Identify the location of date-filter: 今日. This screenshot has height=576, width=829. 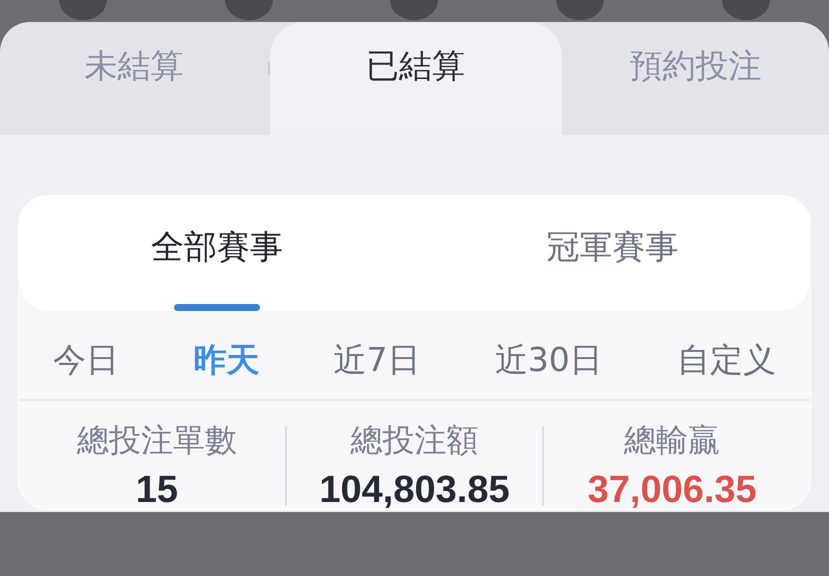
(86, 360).